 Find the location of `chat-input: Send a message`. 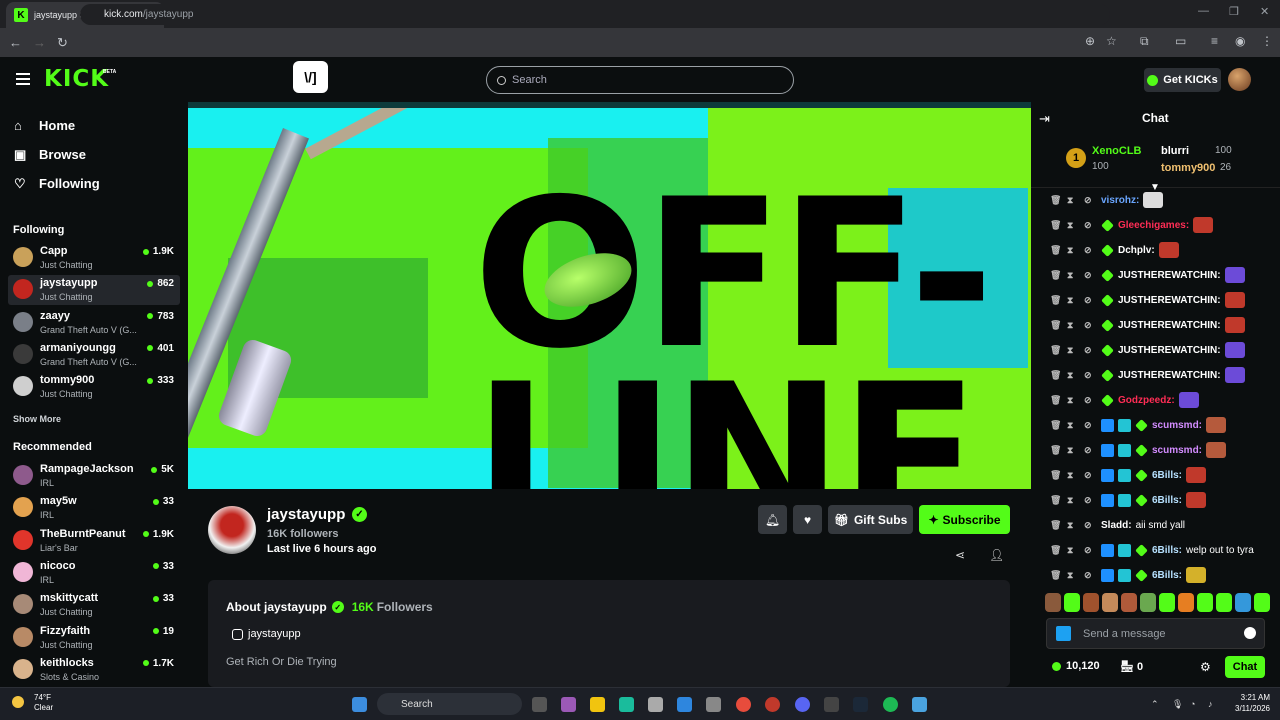

chat-input: Send a message is located at coordinates (1155, 633).